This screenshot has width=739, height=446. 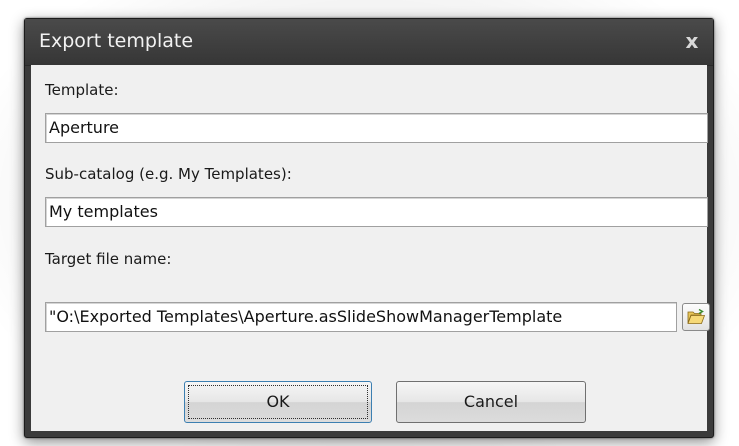 I want to click on close-button: x, so click(x=692, y=41).